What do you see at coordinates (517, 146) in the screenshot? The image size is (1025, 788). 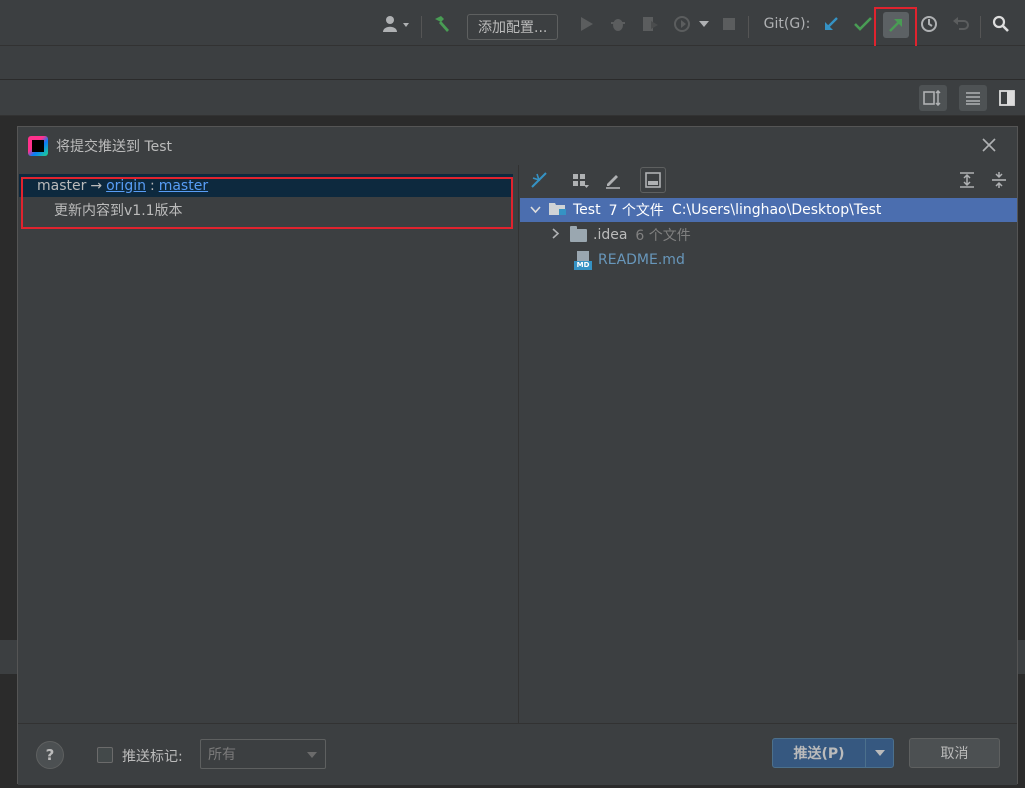 I see `dialog-title-bar: 将提交推送到 Test` at bounding box center [517, 146].